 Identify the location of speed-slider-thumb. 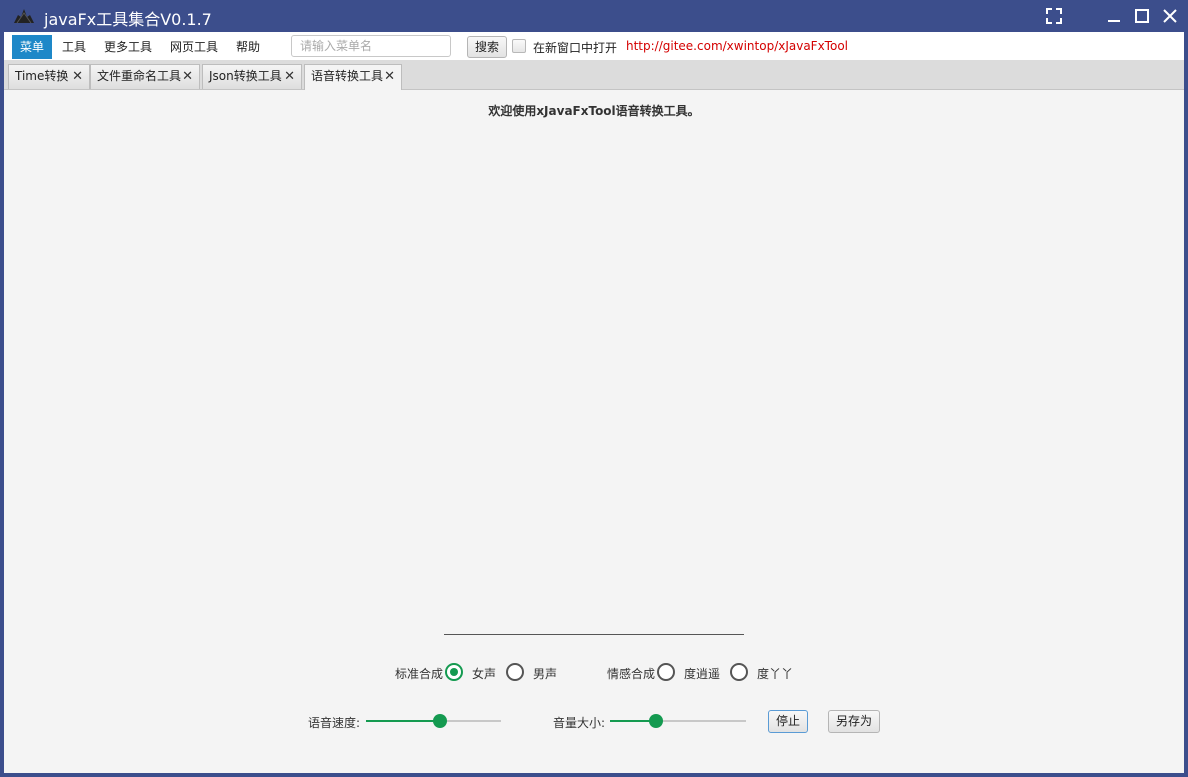
(440, 721).